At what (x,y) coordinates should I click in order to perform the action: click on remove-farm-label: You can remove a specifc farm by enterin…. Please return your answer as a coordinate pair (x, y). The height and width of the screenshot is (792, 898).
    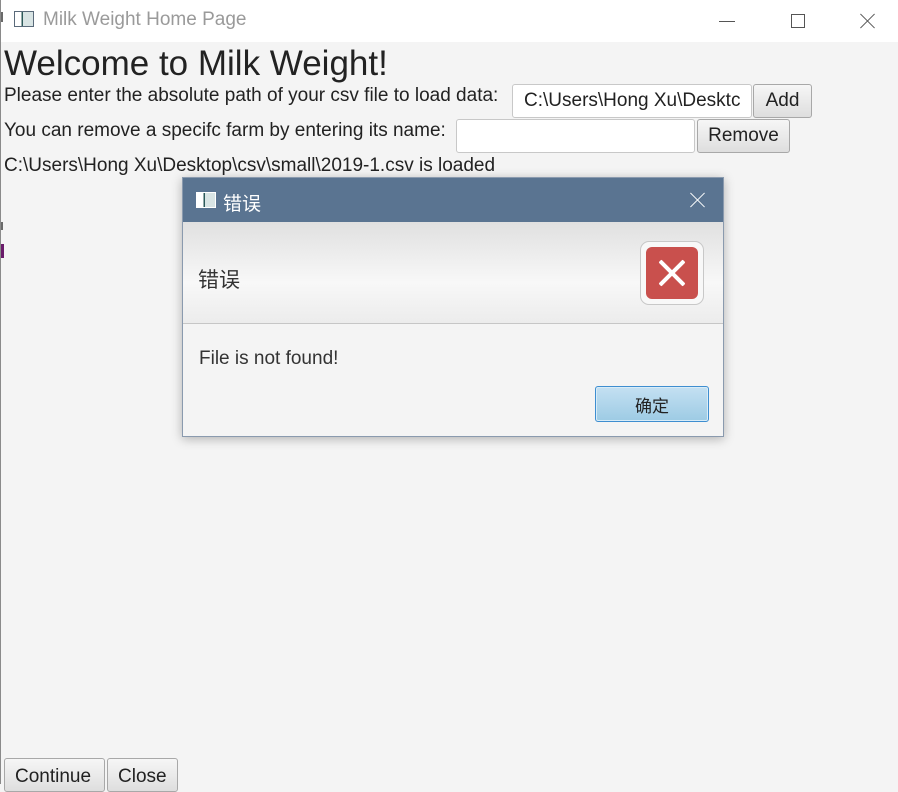
    Looking at the image, I should click on (225, 130).